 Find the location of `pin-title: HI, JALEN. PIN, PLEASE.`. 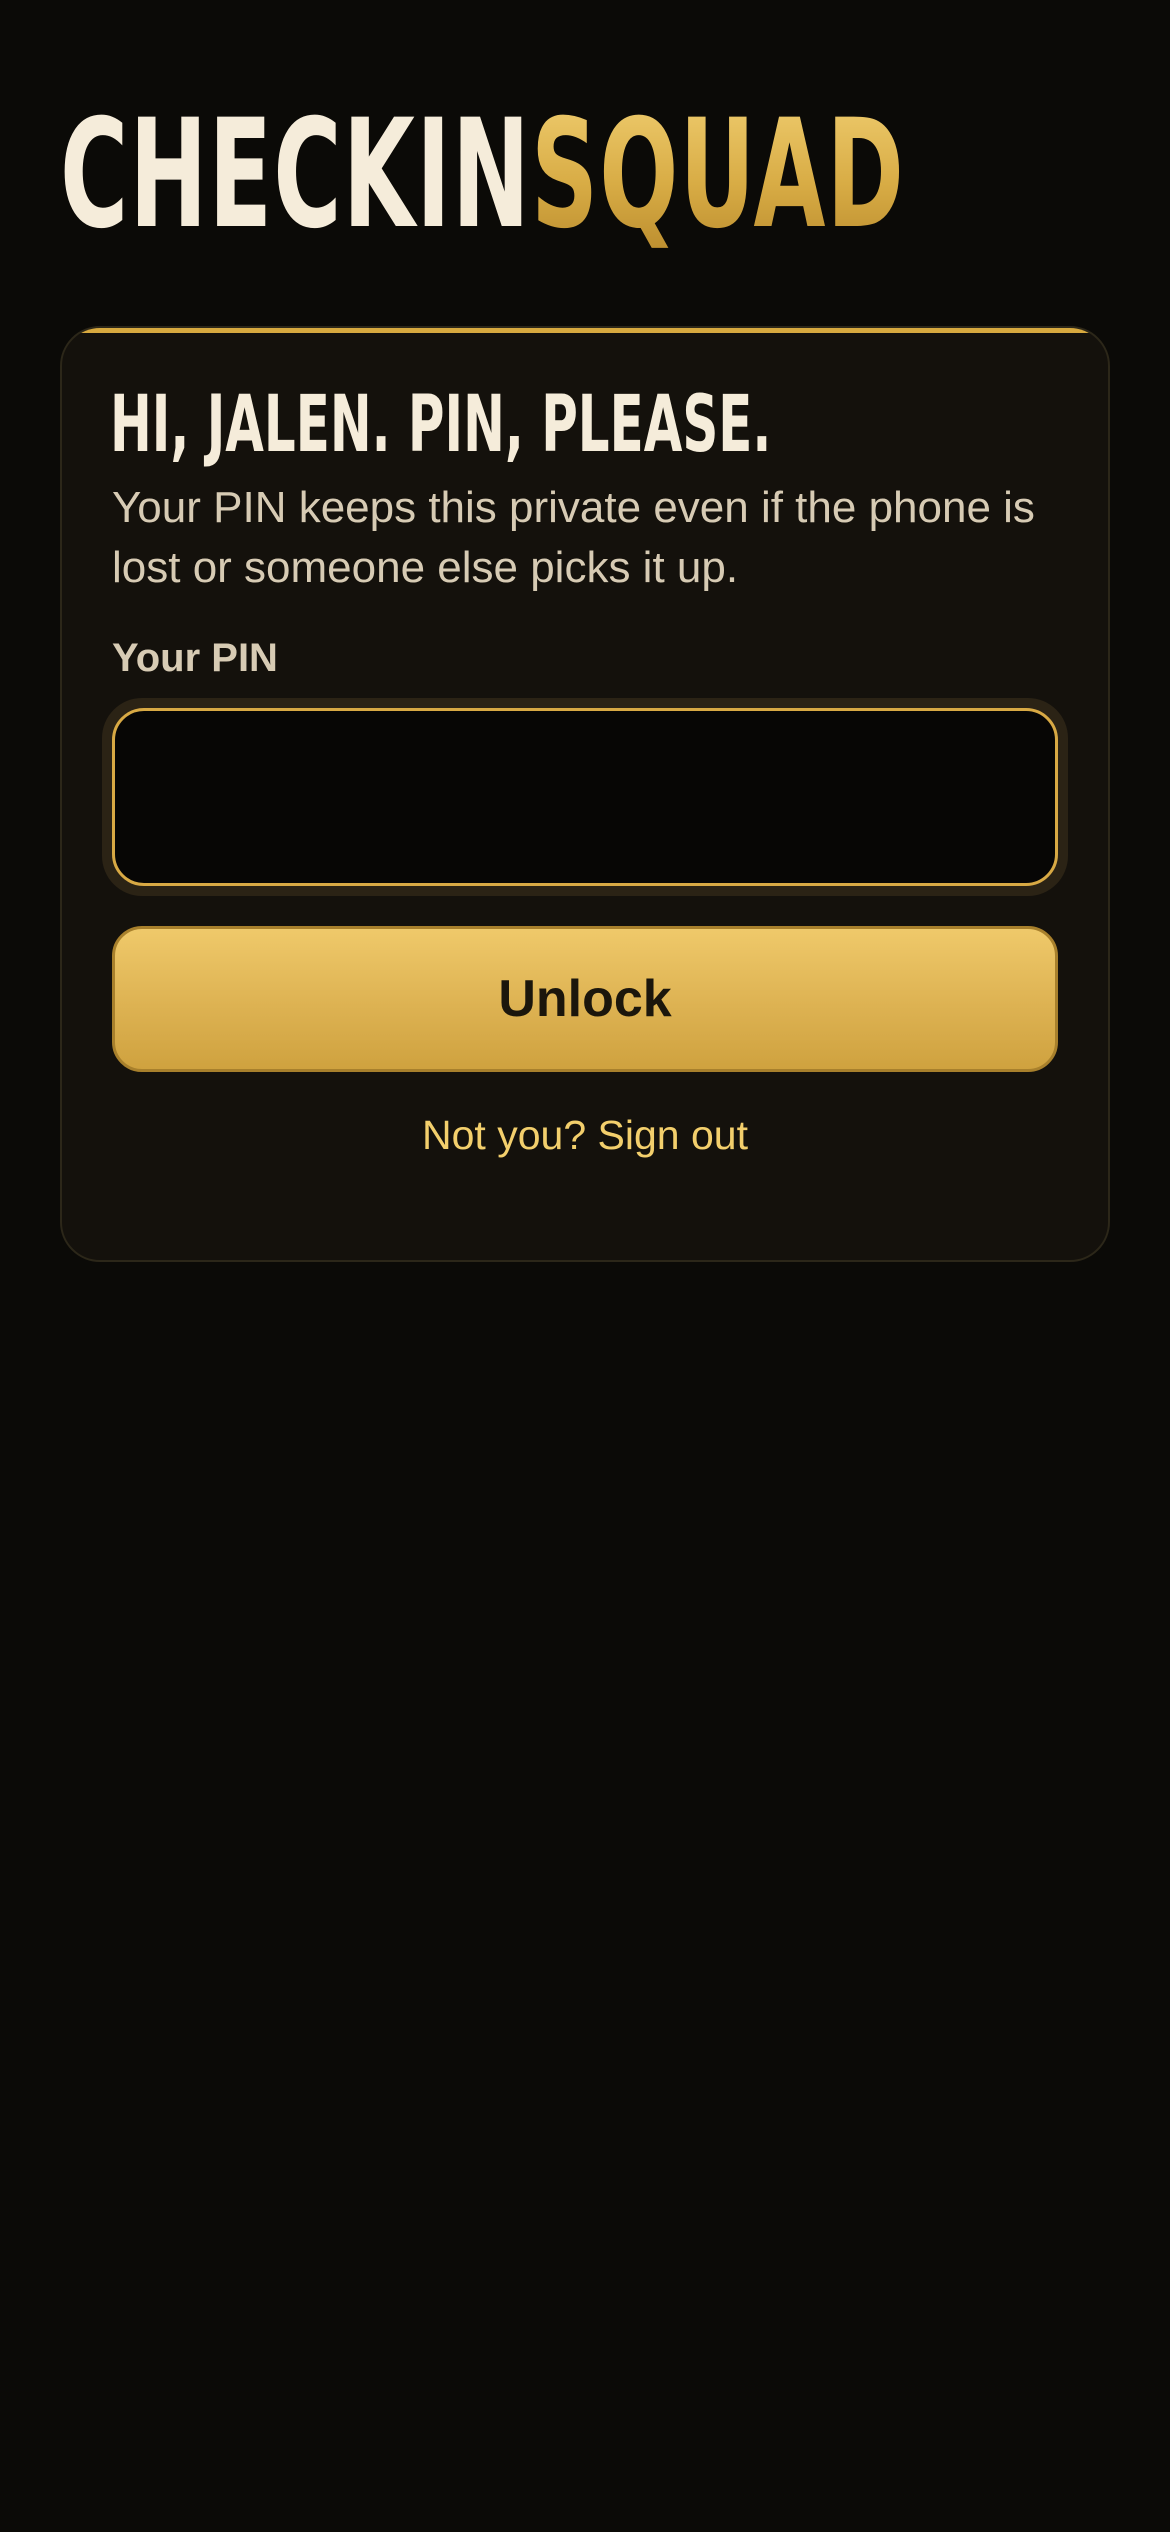

pin-title: HI, JALEN. PIN, PLEASE. is located at coordinates (441, 425).